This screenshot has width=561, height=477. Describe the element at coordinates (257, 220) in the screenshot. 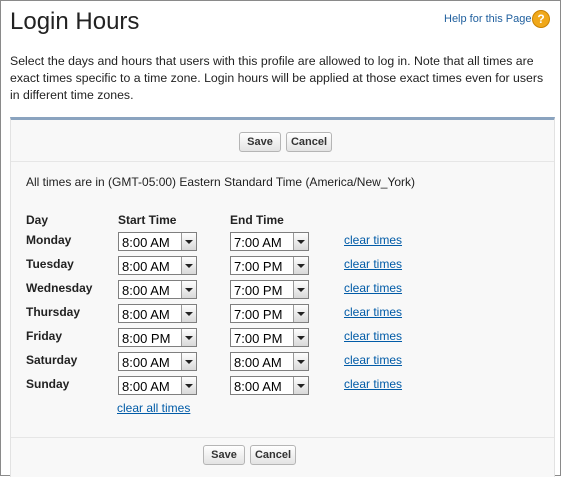

I see `column-header-end-time: End Time` at that location.